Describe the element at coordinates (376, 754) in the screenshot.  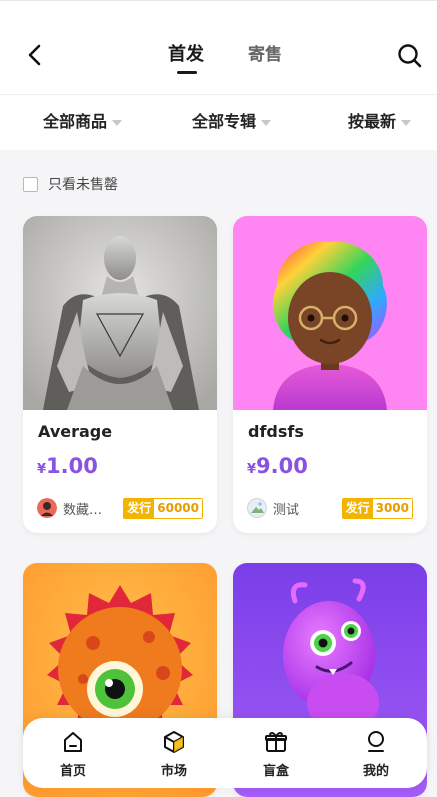
I see `nav-mine: 我的` at that location.